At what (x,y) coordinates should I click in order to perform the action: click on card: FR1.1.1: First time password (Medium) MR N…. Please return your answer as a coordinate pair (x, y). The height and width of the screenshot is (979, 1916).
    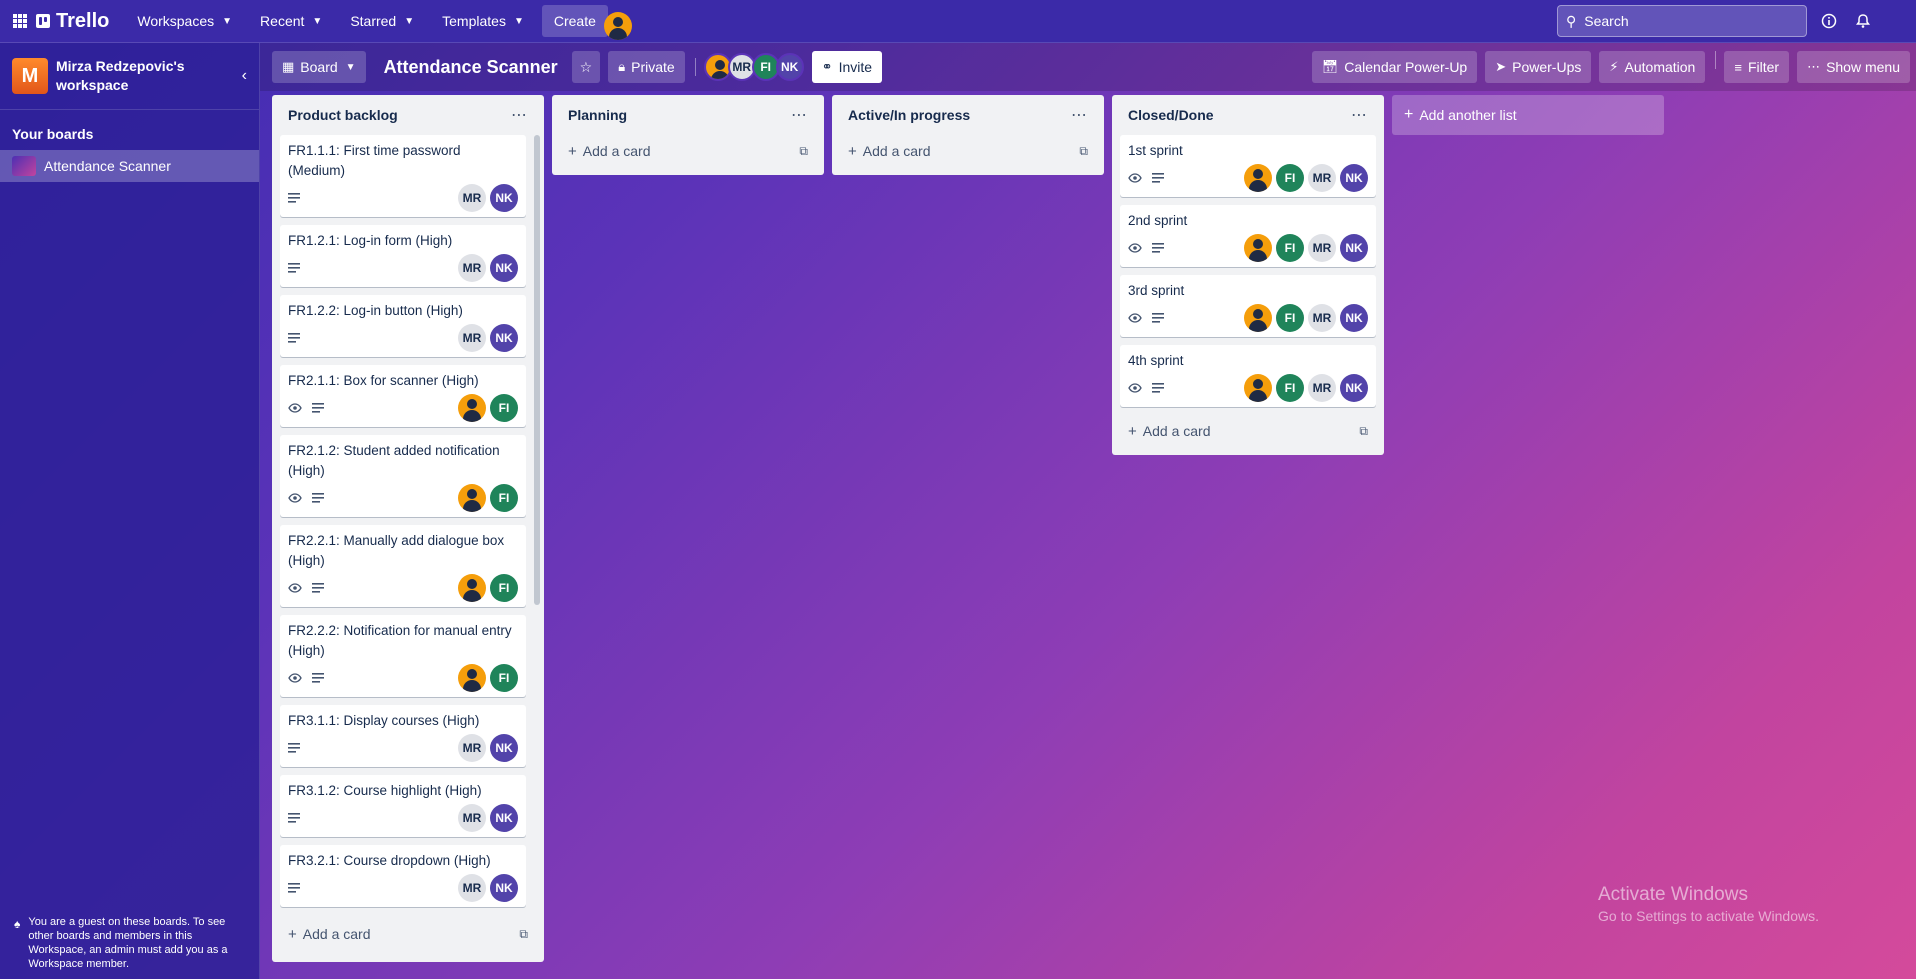
    Looking at the image, I should click on (403, 176).